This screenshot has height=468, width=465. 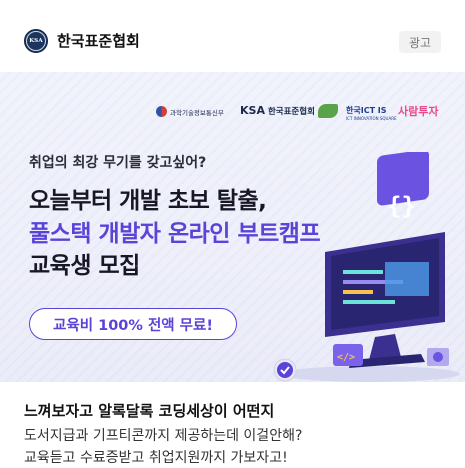 What do you see at coordinates (149, 410) in the screenshot?
I see `ad-headline: 느껴보자고 알록달록 코딩세상이 어떤지` at bounding box center [149, 410].